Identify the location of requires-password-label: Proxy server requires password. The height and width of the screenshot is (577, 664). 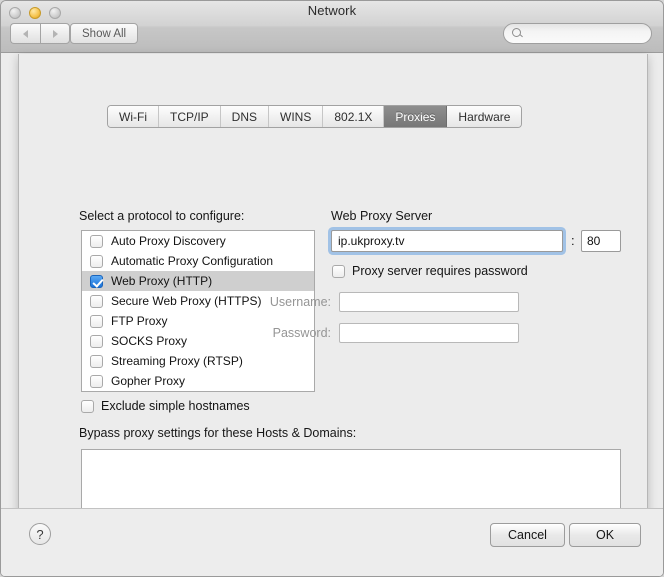
(440, 271).